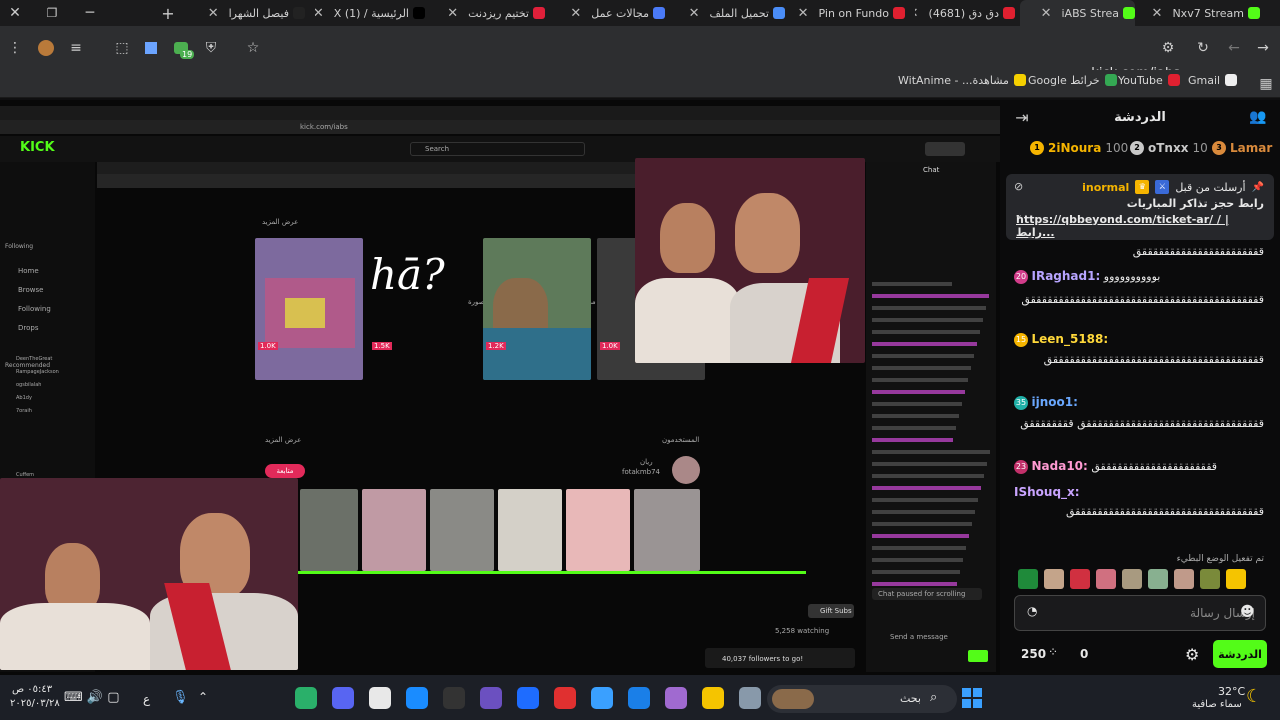  Describe the element at coordinates (962, 80) in the screenshot. I see `bookmark-witanime: مشاهدة... - WitAnime` at that location.